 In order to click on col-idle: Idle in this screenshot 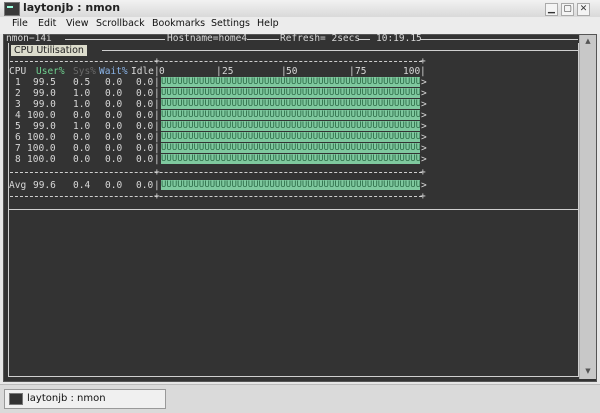, I will do `click(142, 71)`.